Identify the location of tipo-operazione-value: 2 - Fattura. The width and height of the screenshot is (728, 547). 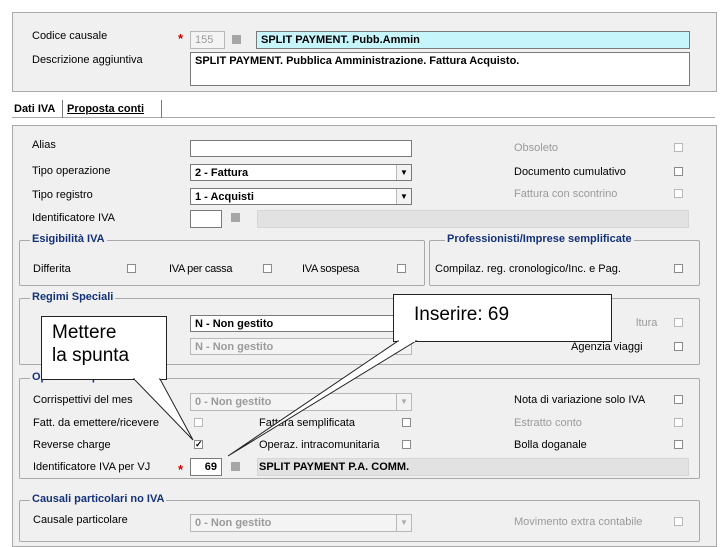
(222, 173).